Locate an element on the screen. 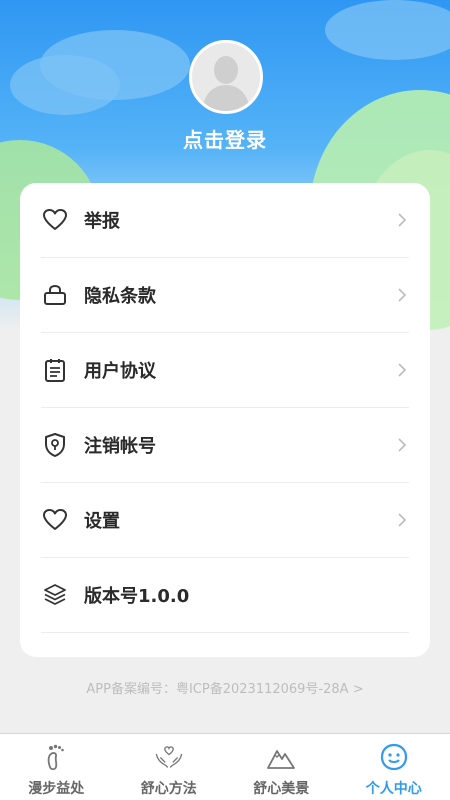 This screenshot has height=800, width=450. clipboard-icon is located at coordinates (55, 370).